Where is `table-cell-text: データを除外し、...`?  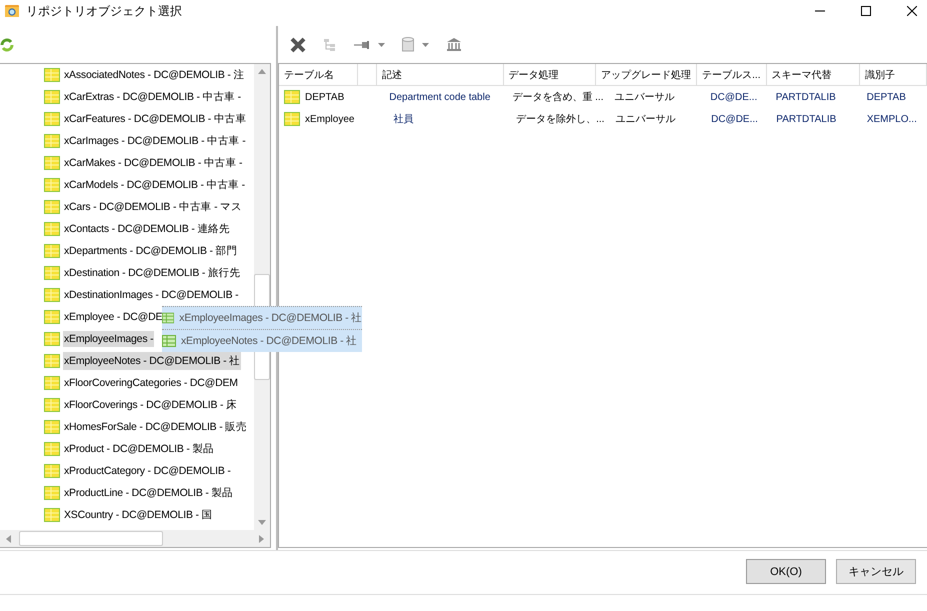
table-cell-text: データを除外し、... is located at coordinates (560, 119).